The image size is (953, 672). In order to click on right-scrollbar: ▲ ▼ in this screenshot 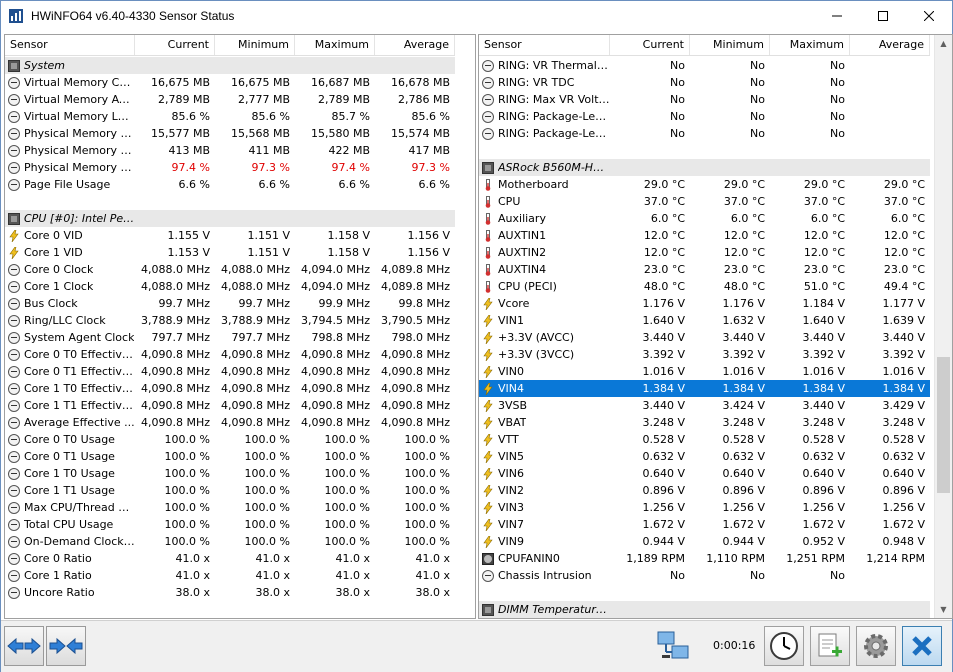, I will do `click(943, 326)`.